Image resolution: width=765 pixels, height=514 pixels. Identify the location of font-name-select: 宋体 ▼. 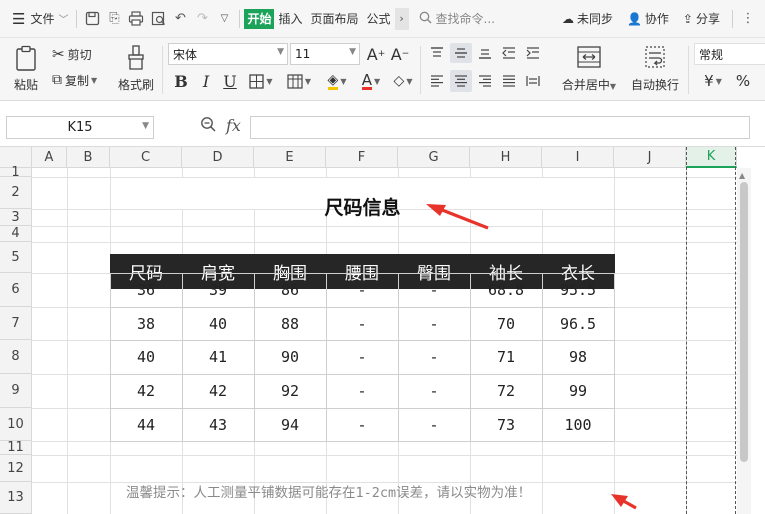
(228, 54).